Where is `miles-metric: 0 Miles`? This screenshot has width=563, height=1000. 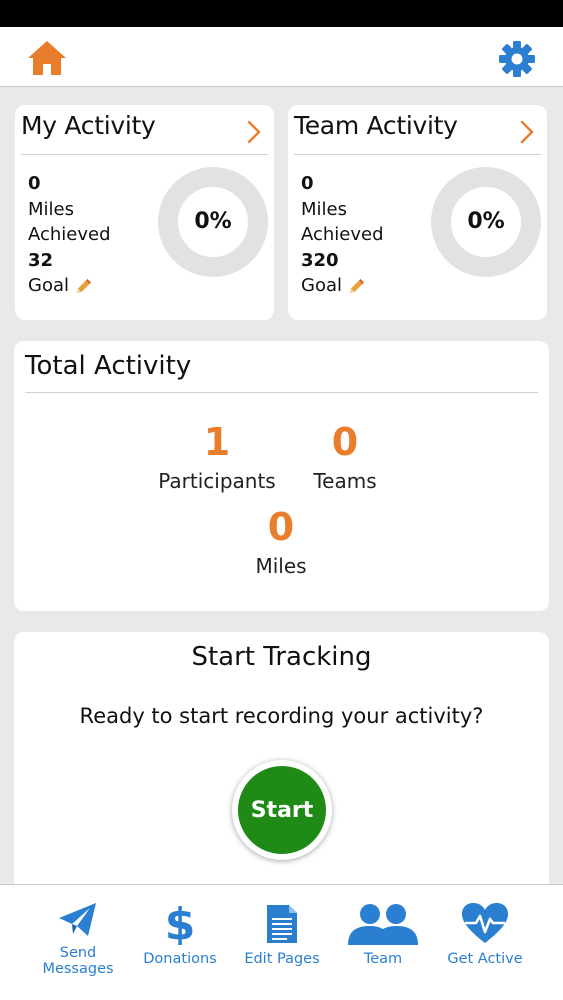 miles-metric: 0 Miles is located at coordinates (281, 541).